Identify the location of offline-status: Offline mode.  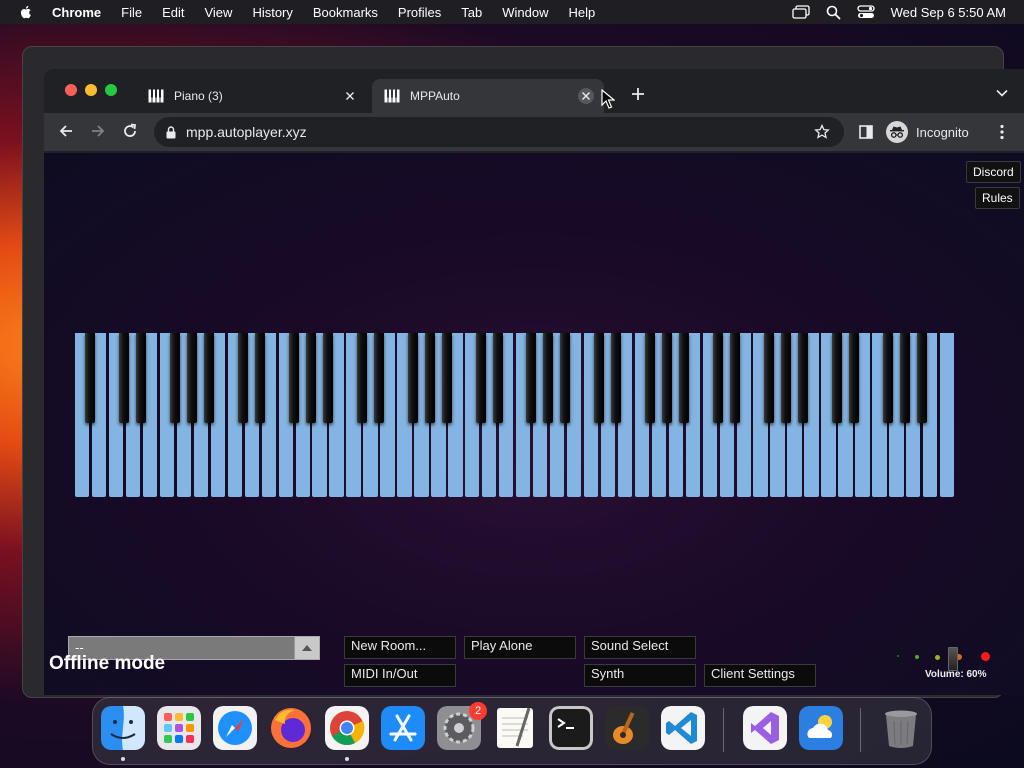
(107, 663).